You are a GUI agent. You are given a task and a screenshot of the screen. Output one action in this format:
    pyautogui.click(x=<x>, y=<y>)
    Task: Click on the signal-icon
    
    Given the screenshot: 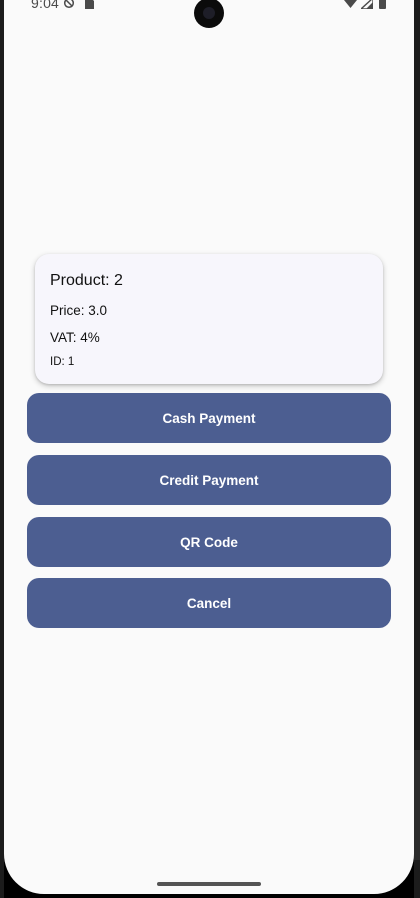 What is the action you would take?
    pyautogui.click(x=367, y=4)
    